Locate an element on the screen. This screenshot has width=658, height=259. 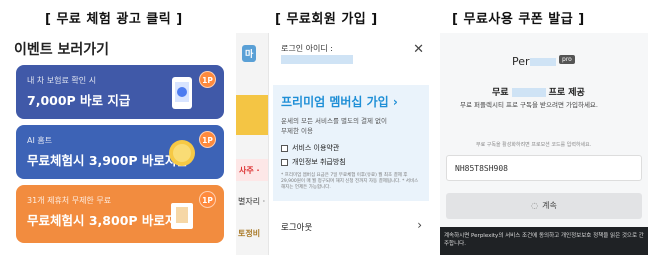
caption-free-trial-ad: [ 무료 체험 광고 클릭 ] is located at coordinates (114, 19).